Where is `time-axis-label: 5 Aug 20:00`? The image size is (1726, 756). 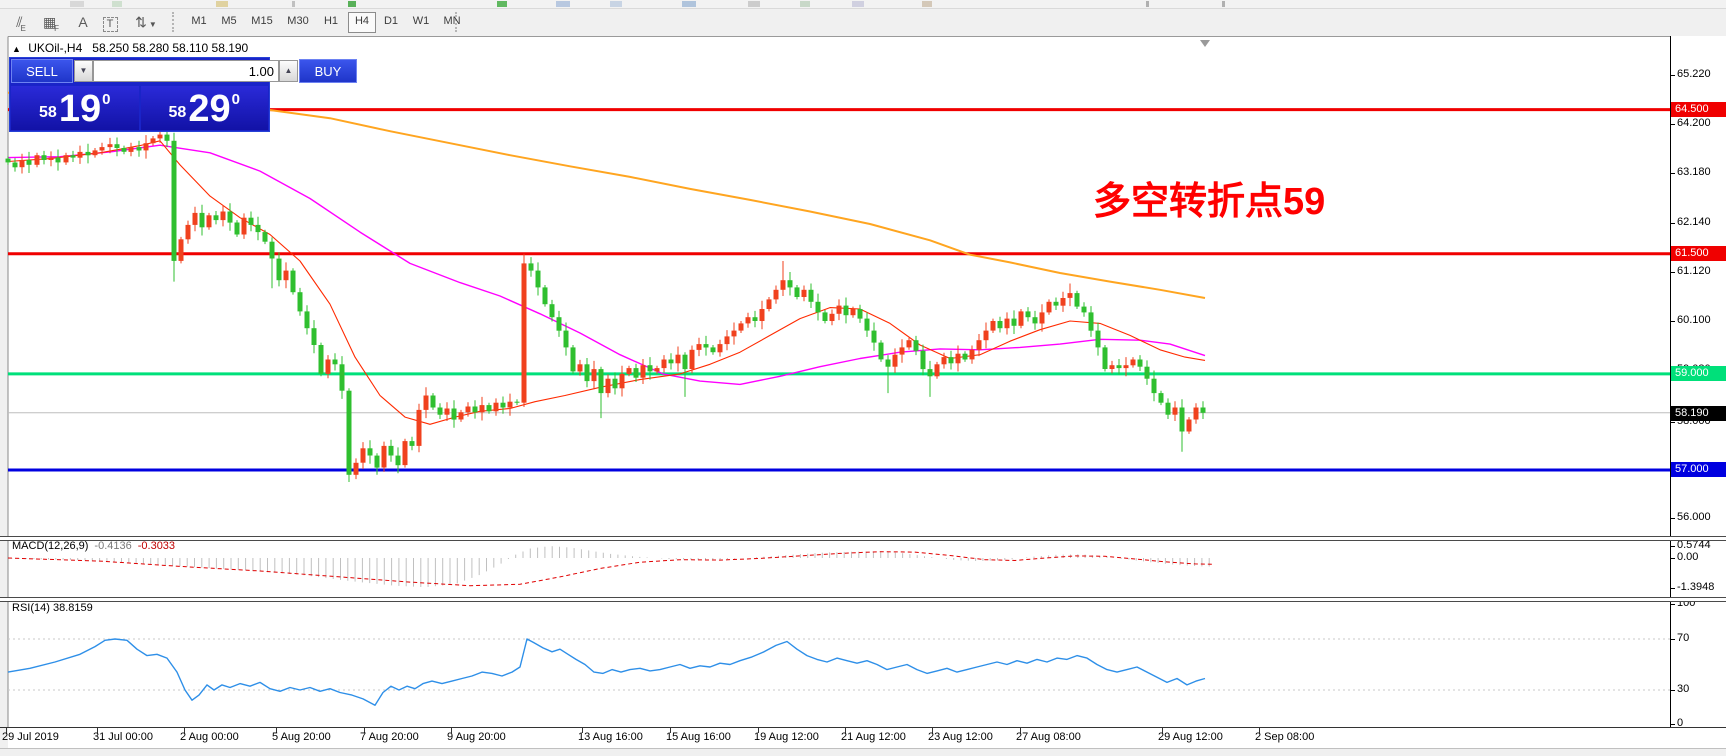
time-axis-label: 5 Aug 20:00 is located at coordinates (301, 737).